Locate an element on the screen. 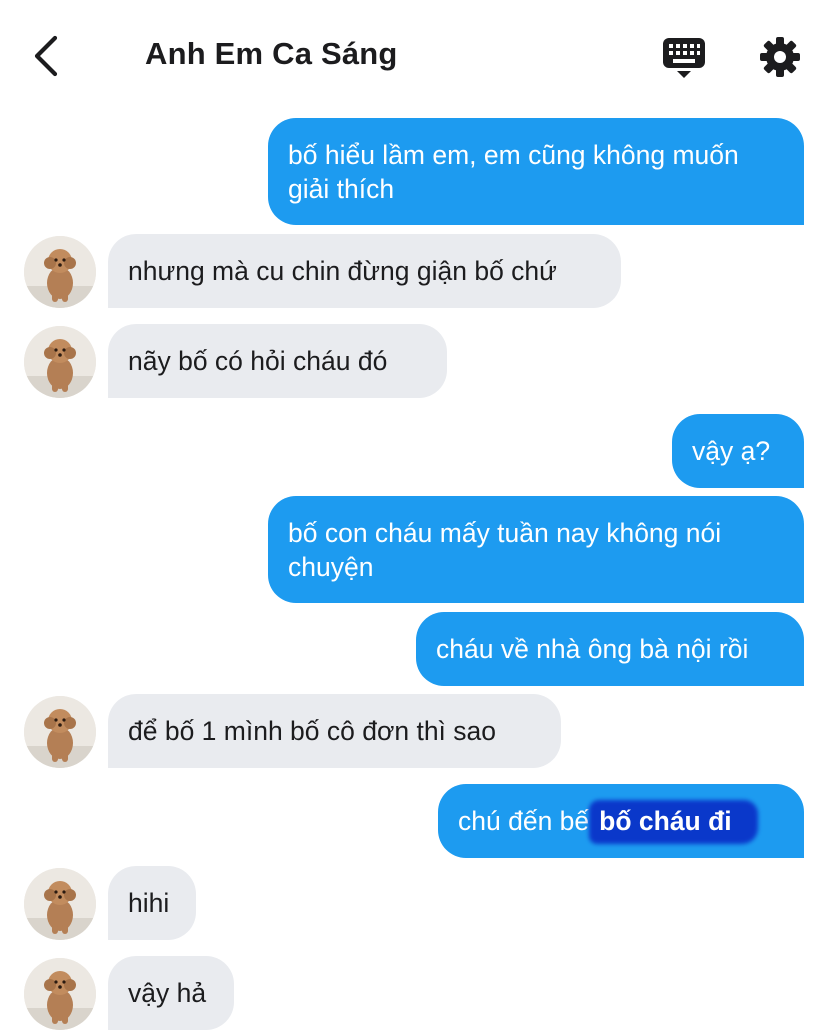 This screenshot has width=828, height=1035. message-bubble-incoming: hihi is located at coordinates (152, 903).